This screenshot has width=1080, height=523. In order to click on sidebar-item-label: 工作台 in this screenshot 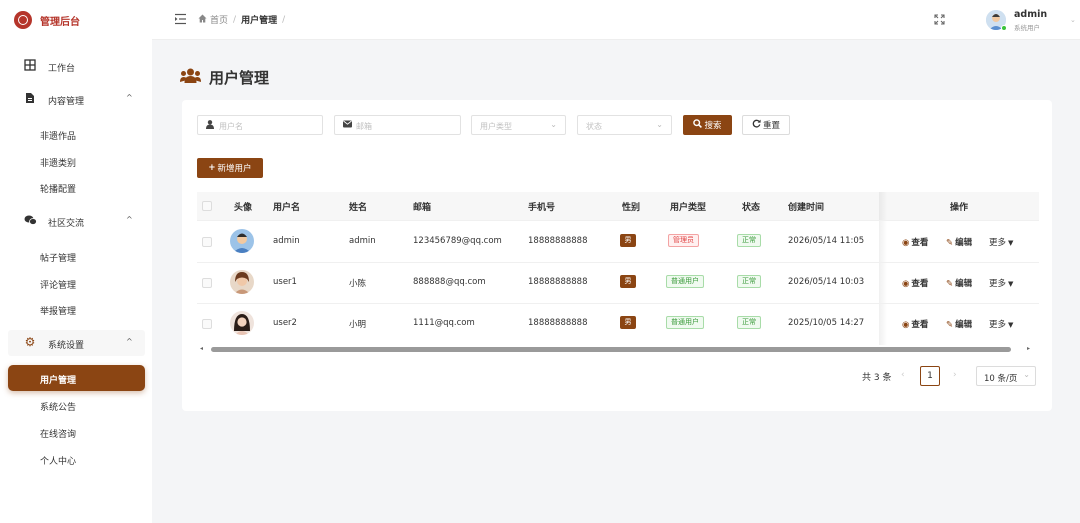, I will do `click(62, 69)`.